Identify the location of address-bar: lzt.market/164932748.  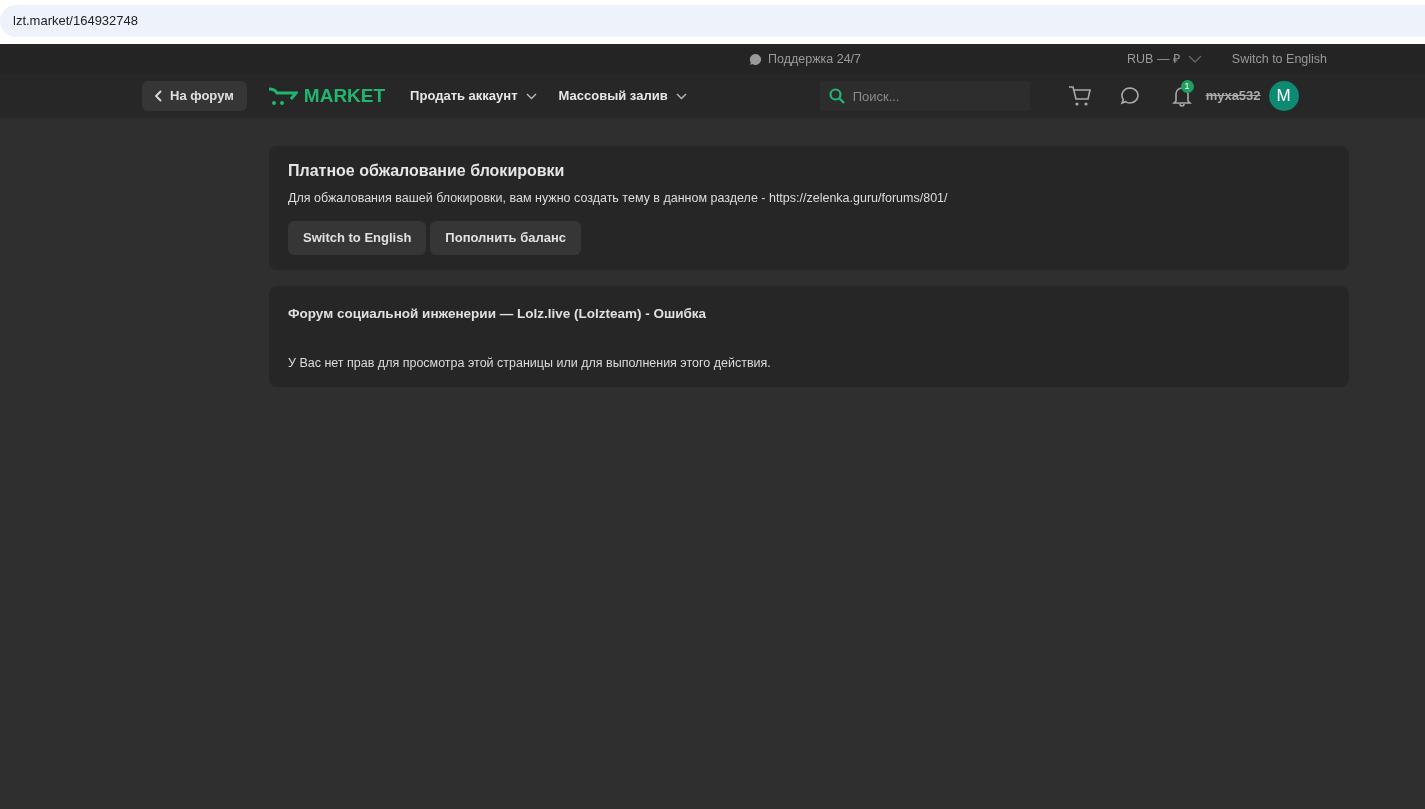
(712, 21).